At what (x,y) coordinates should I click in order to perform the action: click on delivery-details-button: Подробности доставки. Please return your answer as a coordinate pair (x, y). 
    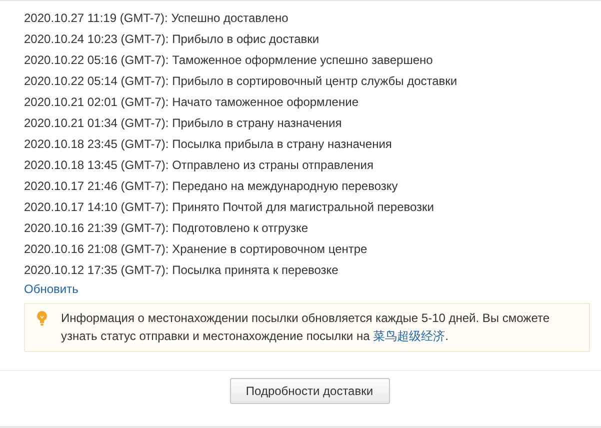
    Looking at the image, I should click on (310, 391).